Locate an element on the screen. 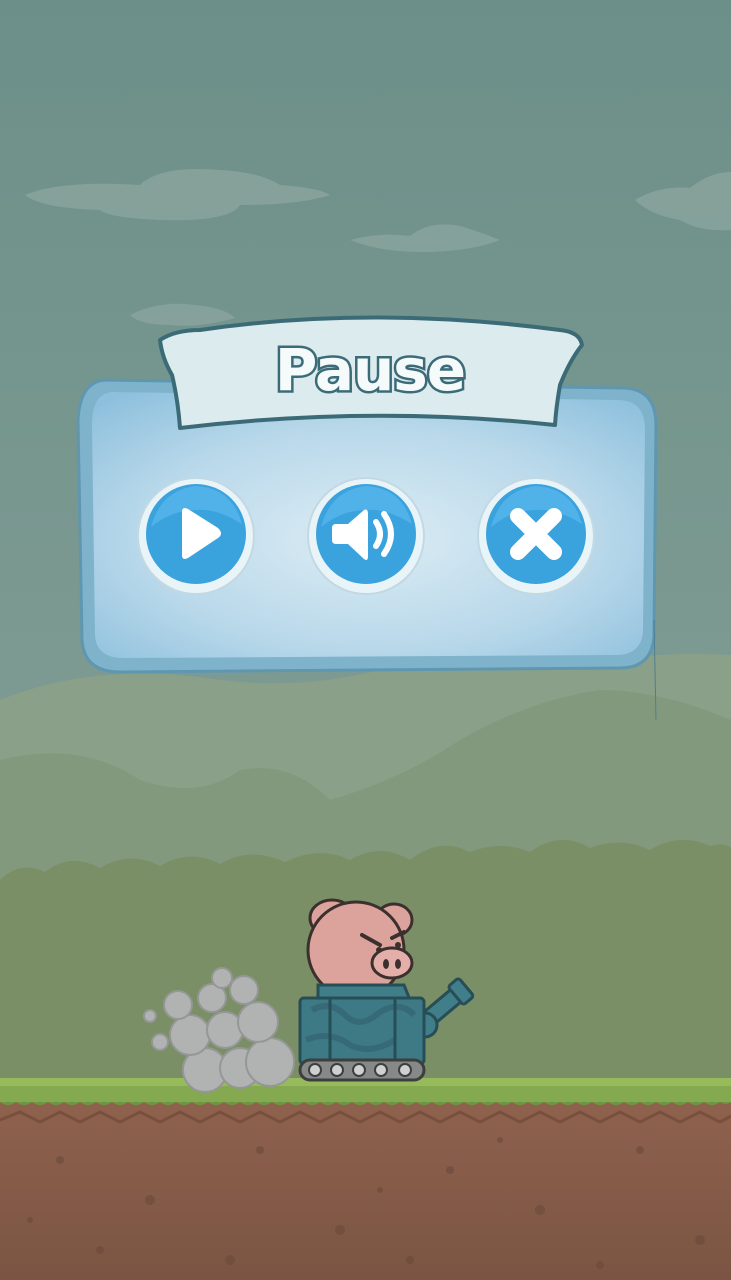  quit-button is located at coordinates (536, 534).